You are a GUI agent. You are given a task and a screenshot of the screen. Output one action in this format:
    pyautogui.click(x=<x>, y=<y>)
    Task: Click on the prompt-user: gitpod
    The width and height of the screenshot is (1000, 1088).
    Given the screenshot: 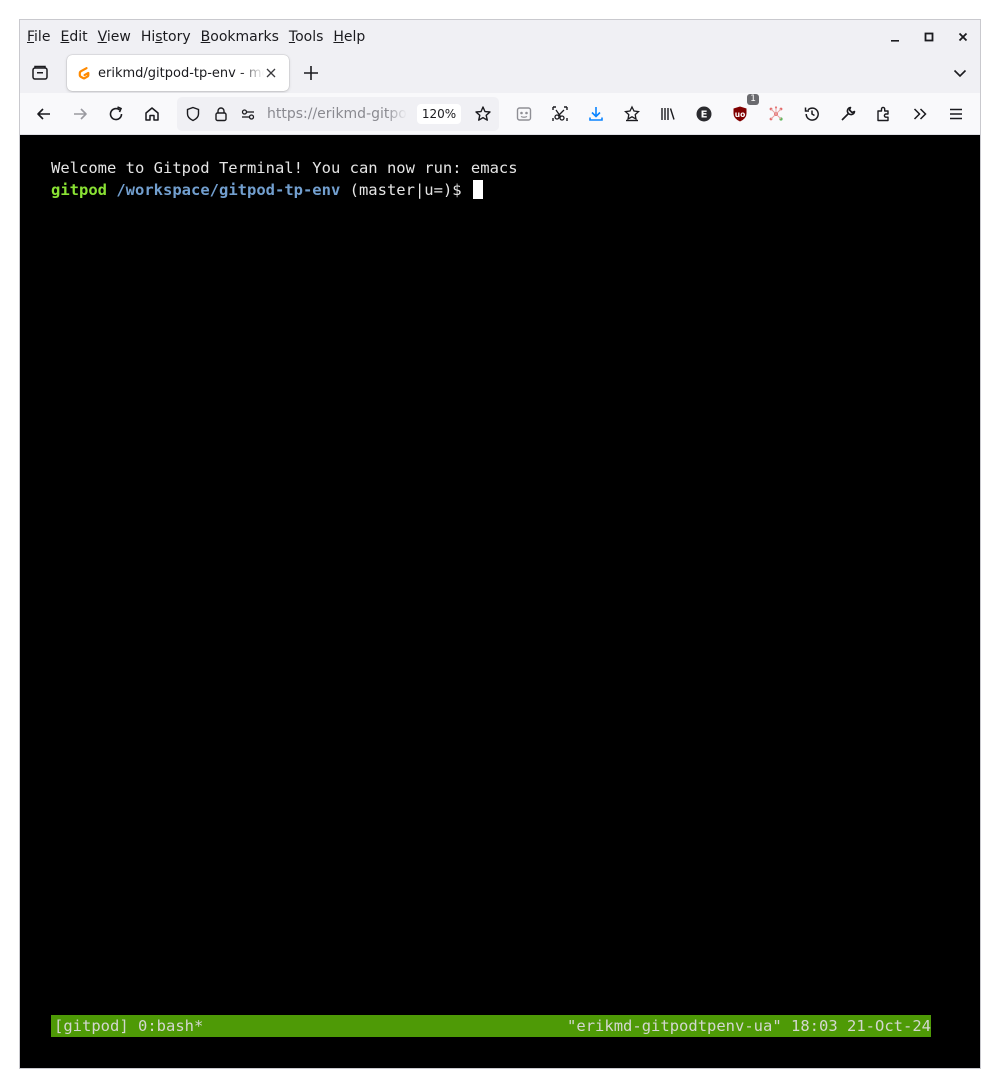 What is the action you would take?
    pyautogui.click(x=79, y=190)
    